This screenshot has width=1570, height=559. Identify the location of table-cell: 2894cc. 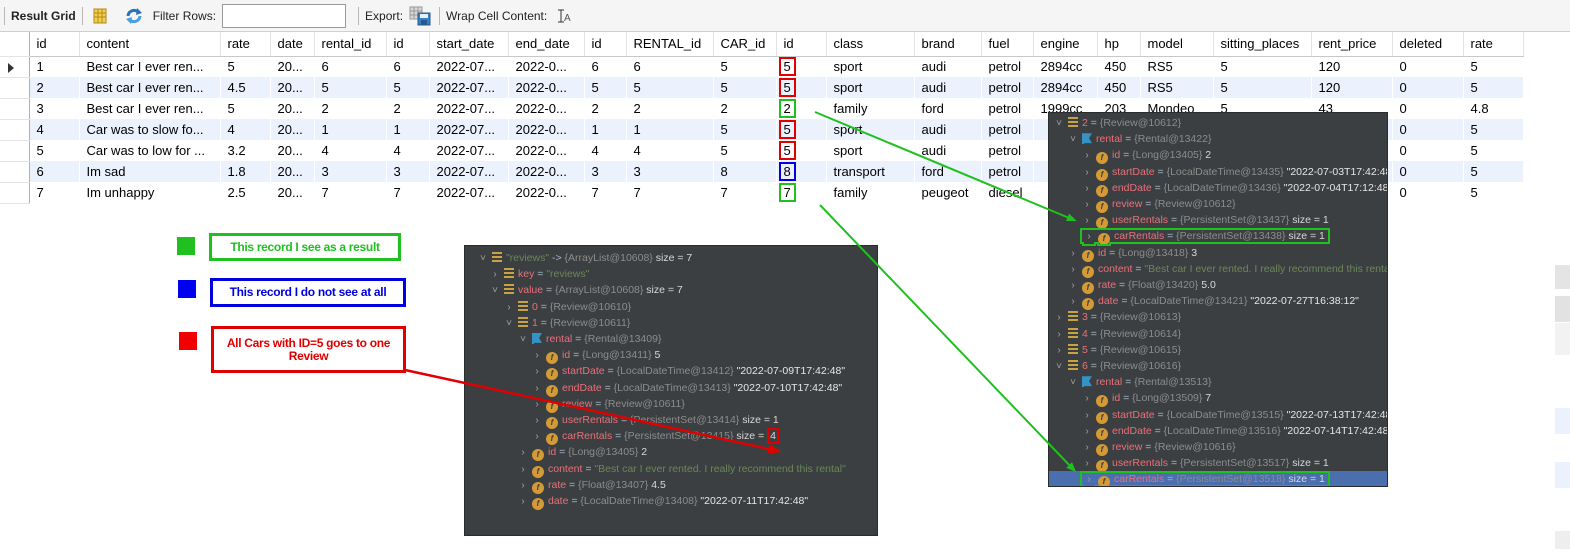
(1065, 87).